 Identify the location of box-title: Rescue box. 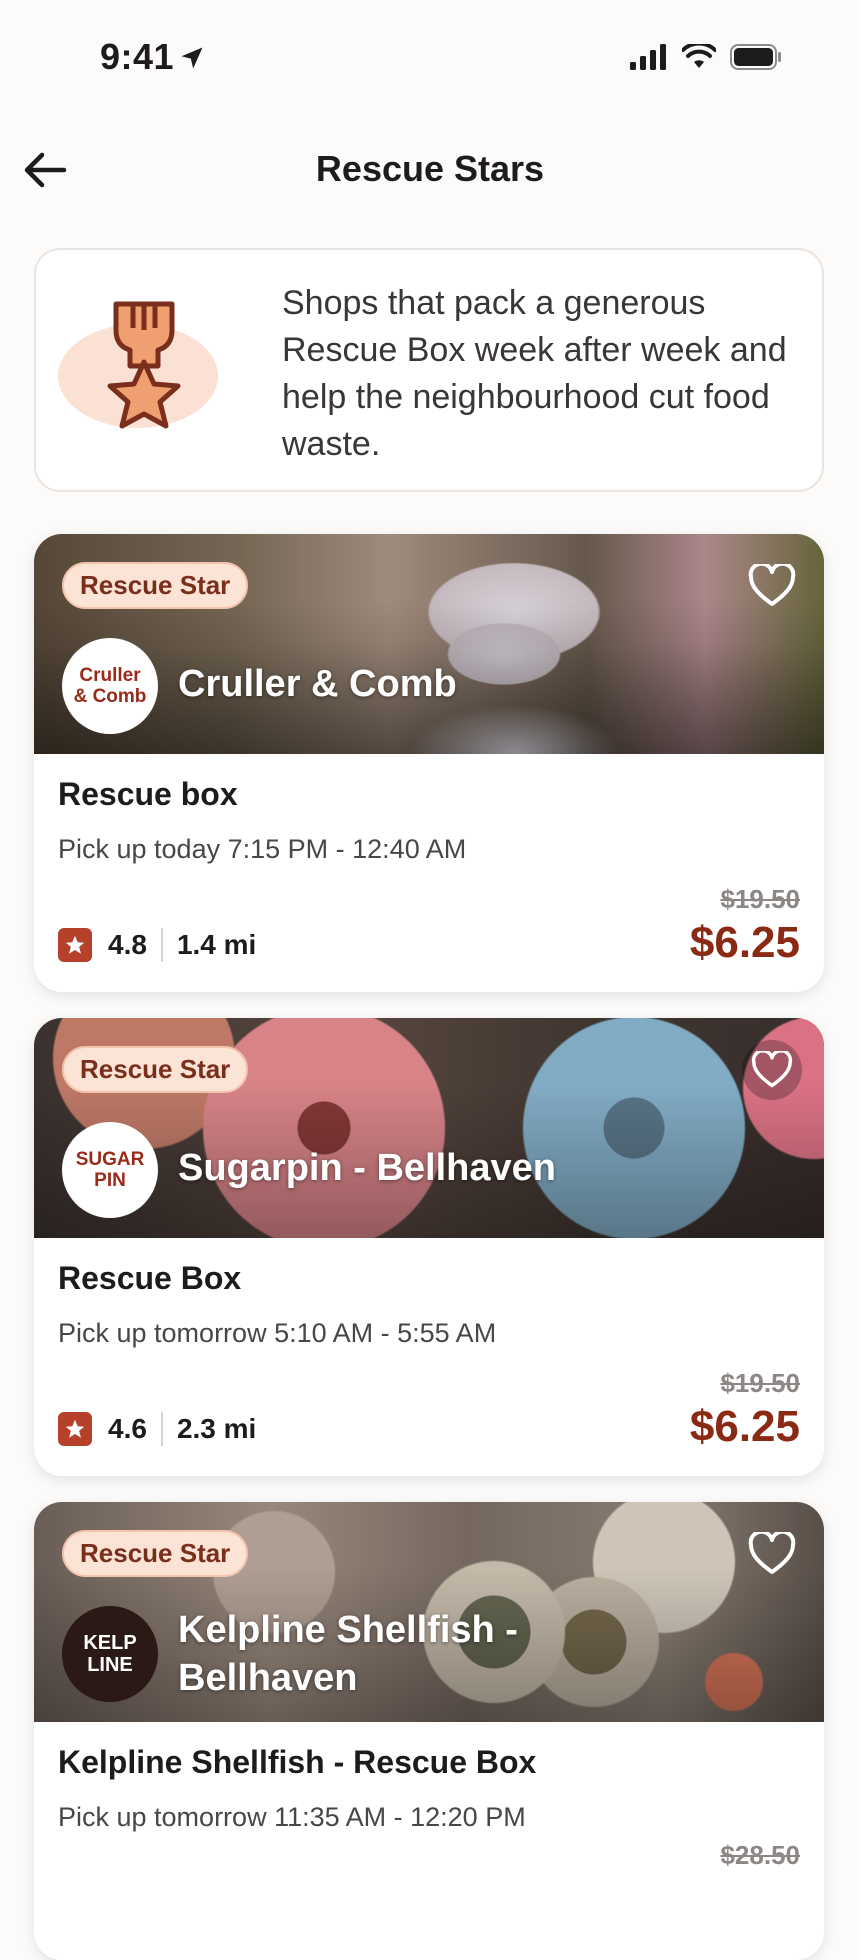
(148, 794).